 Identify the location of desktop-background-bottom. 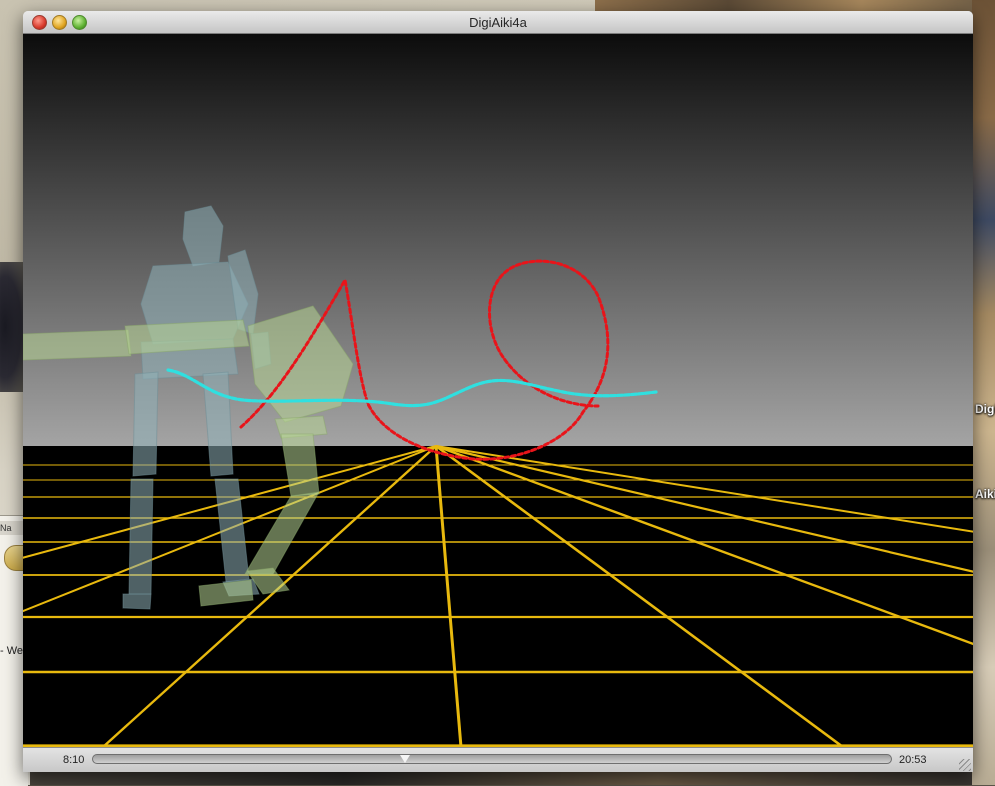
(501, 778).